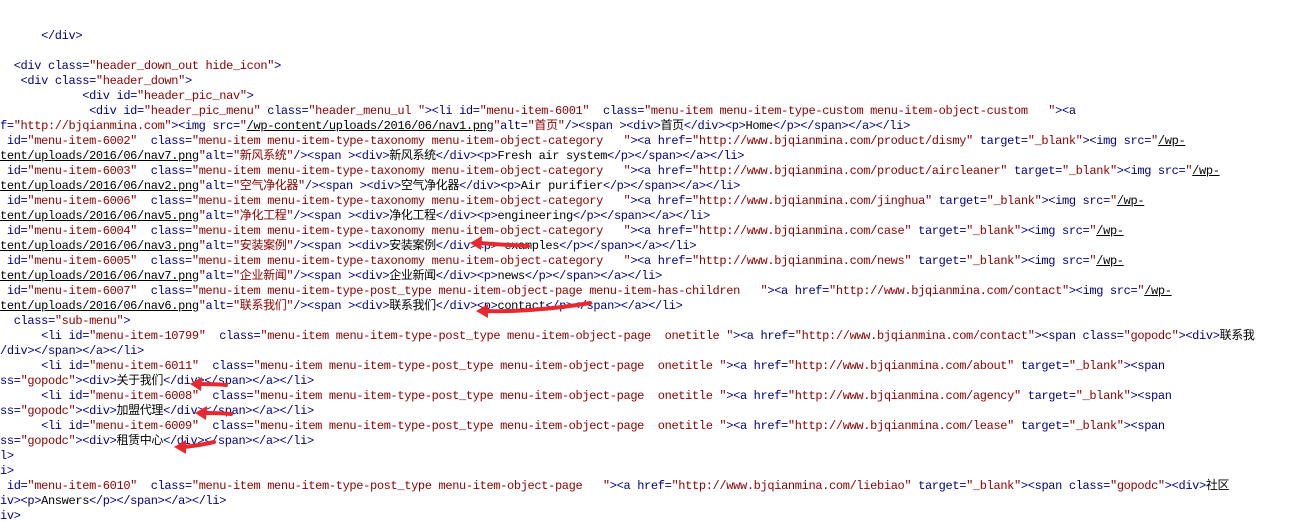 The width and height of the screenshot is (1291, 522). Describe the element at coordinates (1137, 141) in the screenshot. I see `attribute-token: src=` at that location.